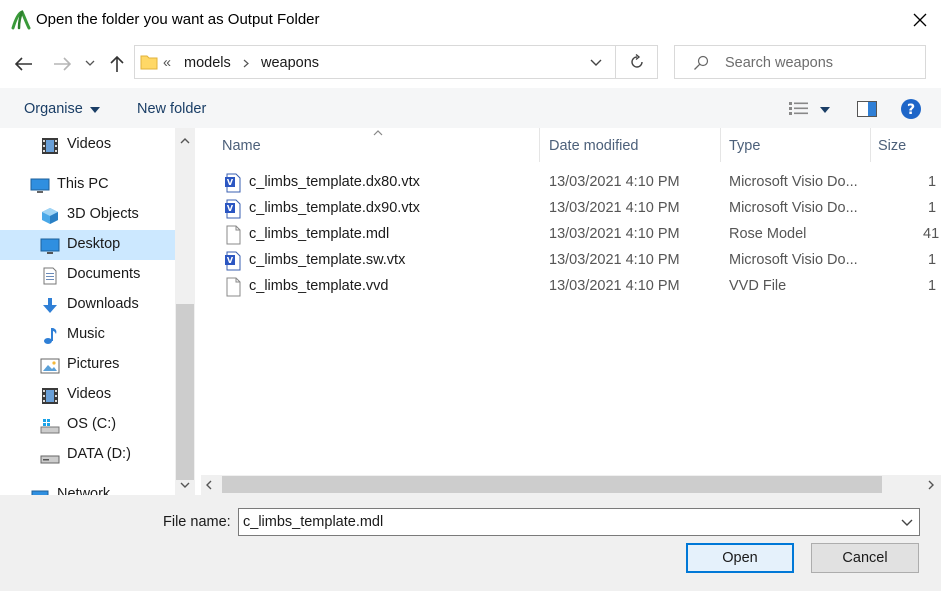 The width and height of the screenshot is (941, 591). What do you see at coordinates (768, 234) in the screenshot?
I see `file-type: Rose Model` at bounding box center [768, 234].